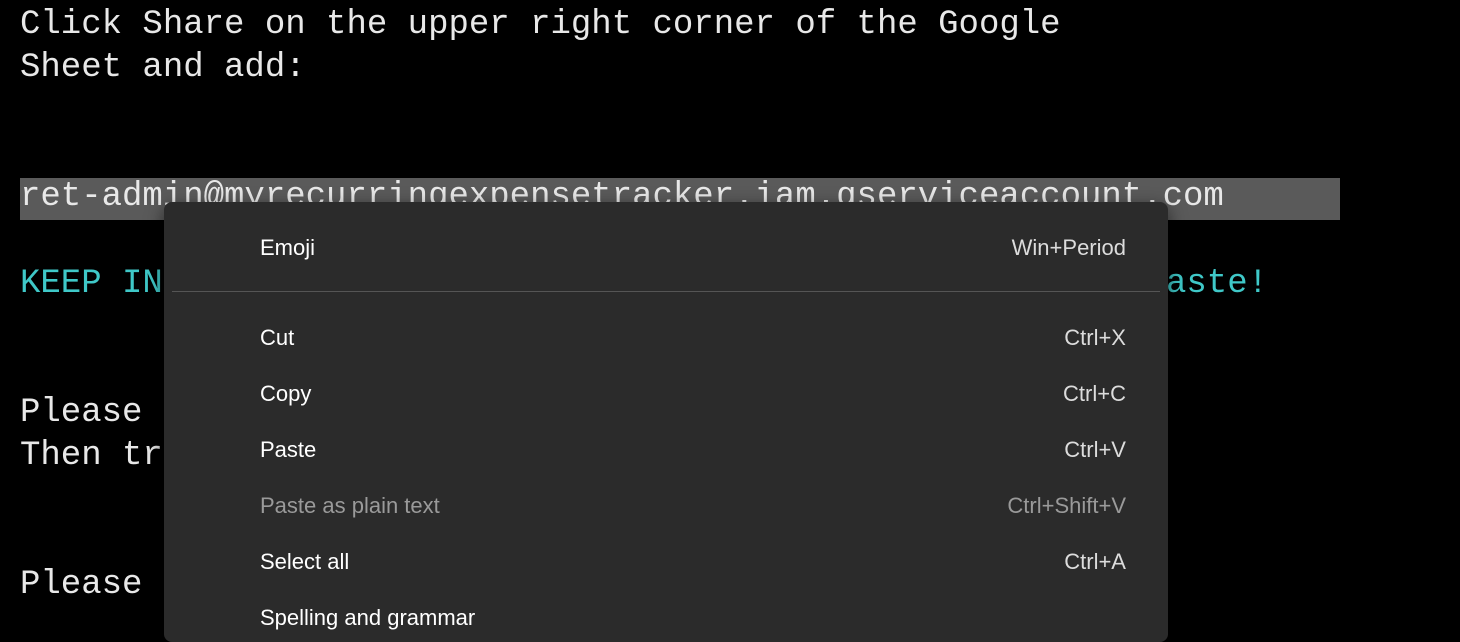 The height and width of the screenshot is (642, 1460). I want to click on terminal-line-instruction-2: Sheet and add:, so click(163, 68).